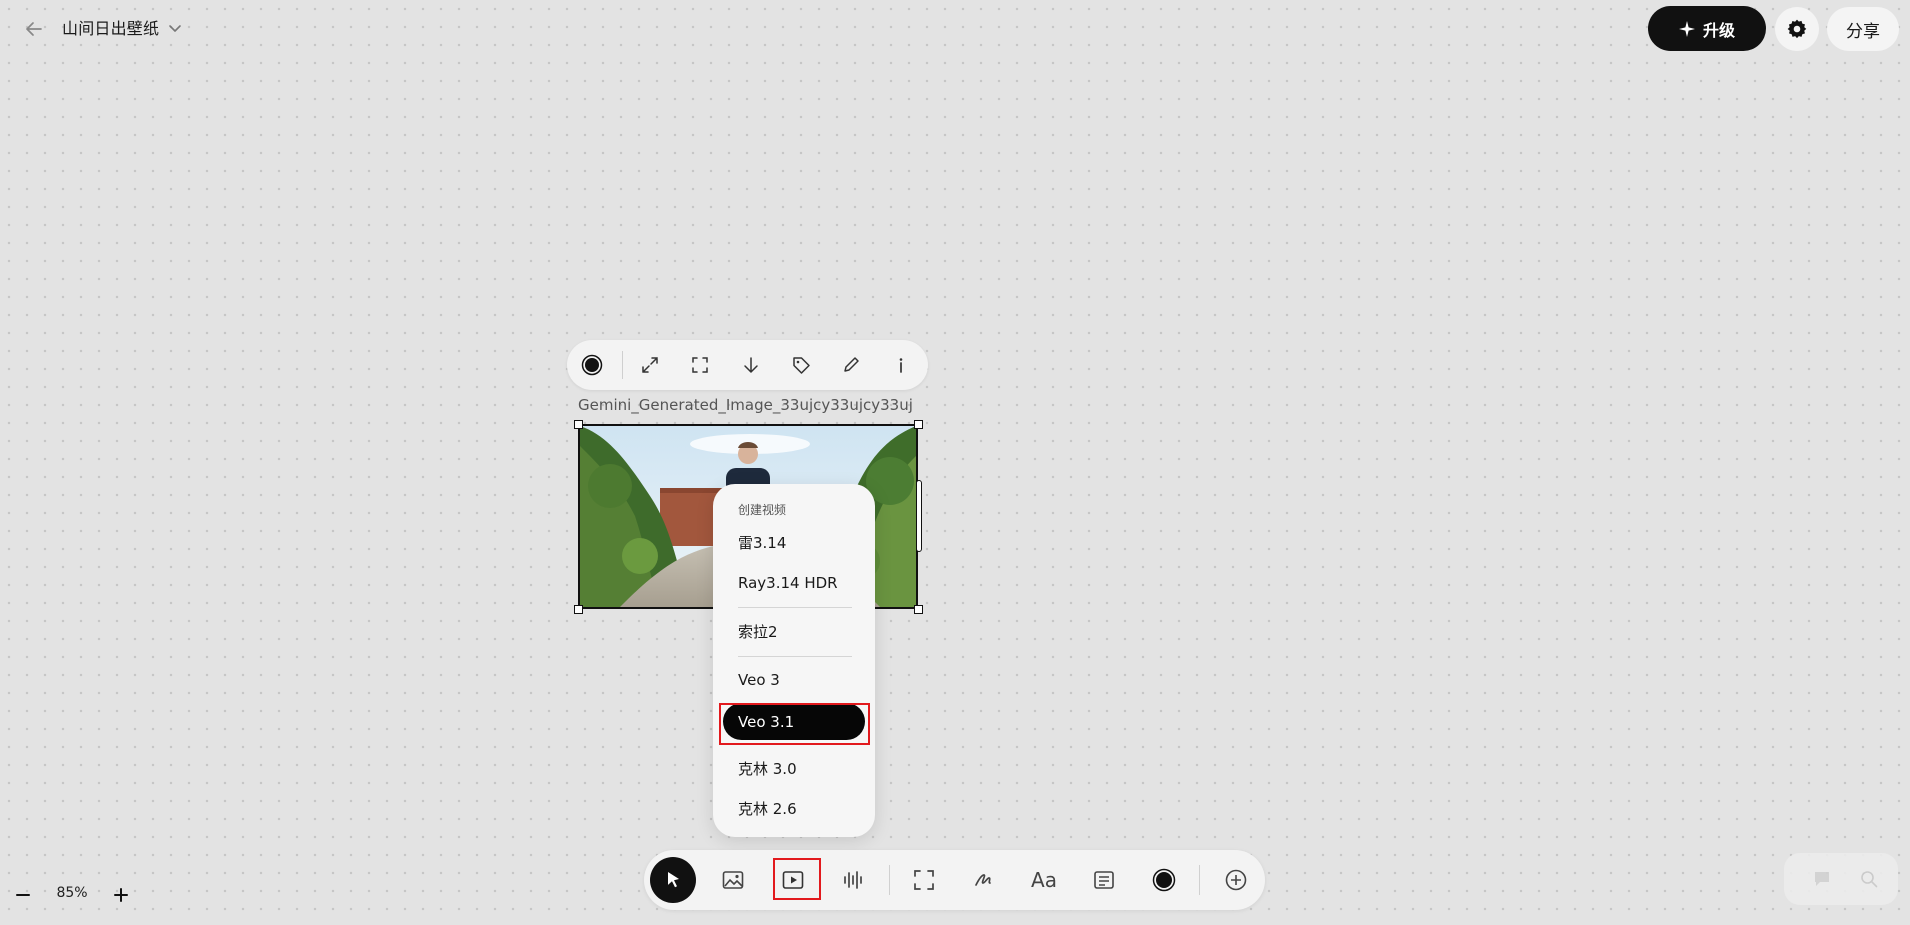  Describe the element at coordinates (794, 721) in the screenshot. I see `menu-item-veo31: Veo 3.1` at that location.